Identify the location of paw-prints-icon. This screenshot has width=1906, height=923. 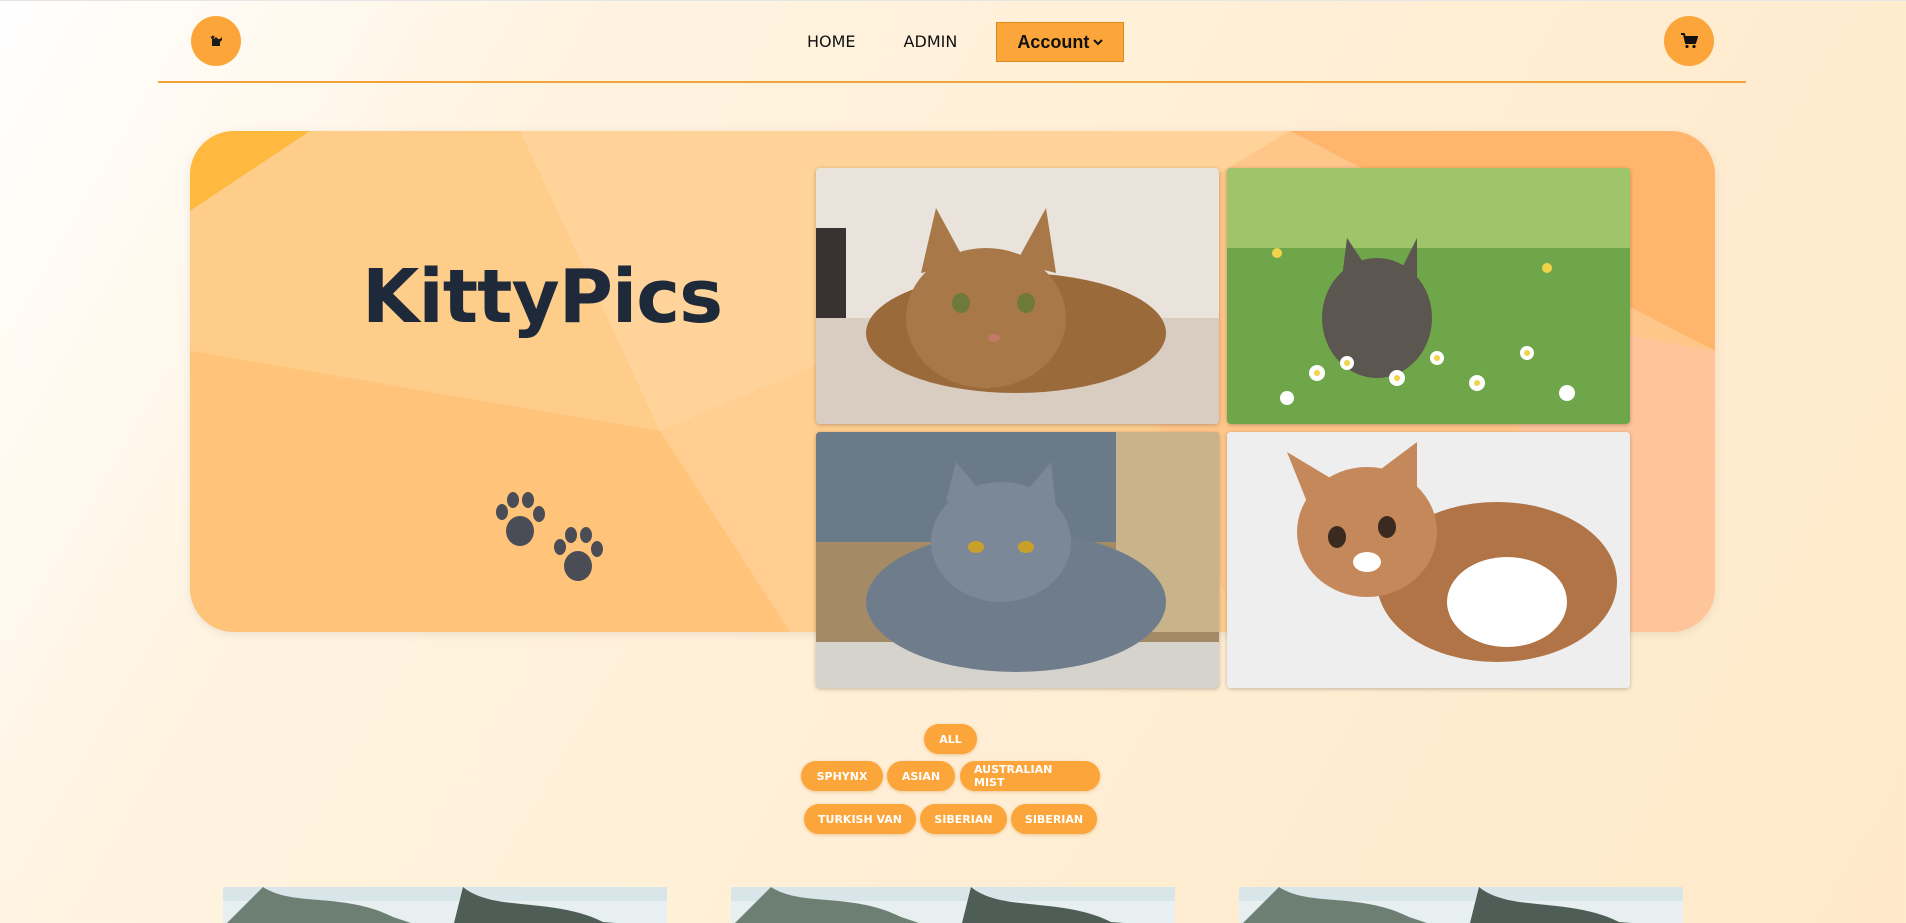
(555, 543).